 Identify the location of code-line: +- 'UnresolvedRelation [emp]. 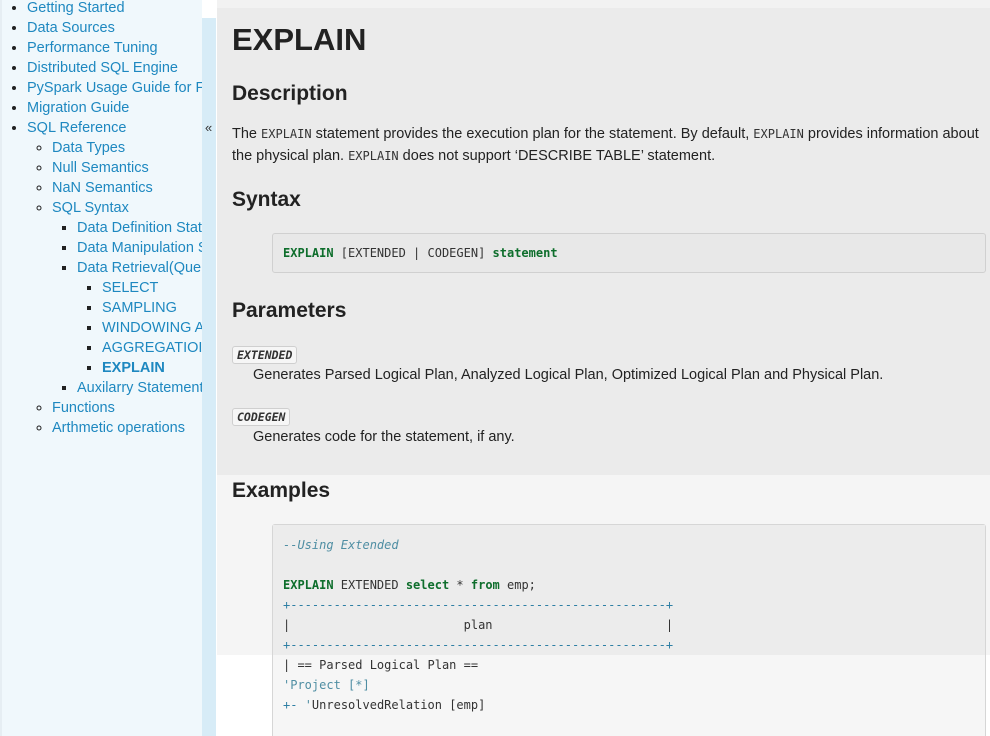
(384, 705).